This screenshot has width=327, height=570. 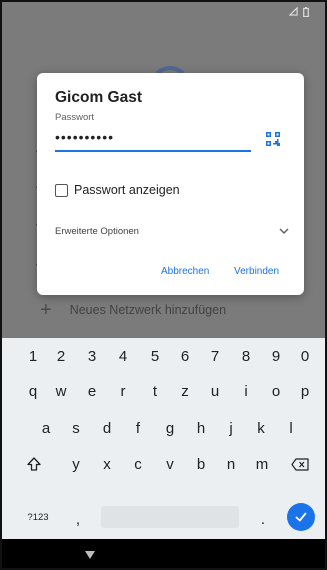 What do you see at coordinates (276, 356) in the screenshot?
I see `key-9: 9` at bounding box center [276, 356].